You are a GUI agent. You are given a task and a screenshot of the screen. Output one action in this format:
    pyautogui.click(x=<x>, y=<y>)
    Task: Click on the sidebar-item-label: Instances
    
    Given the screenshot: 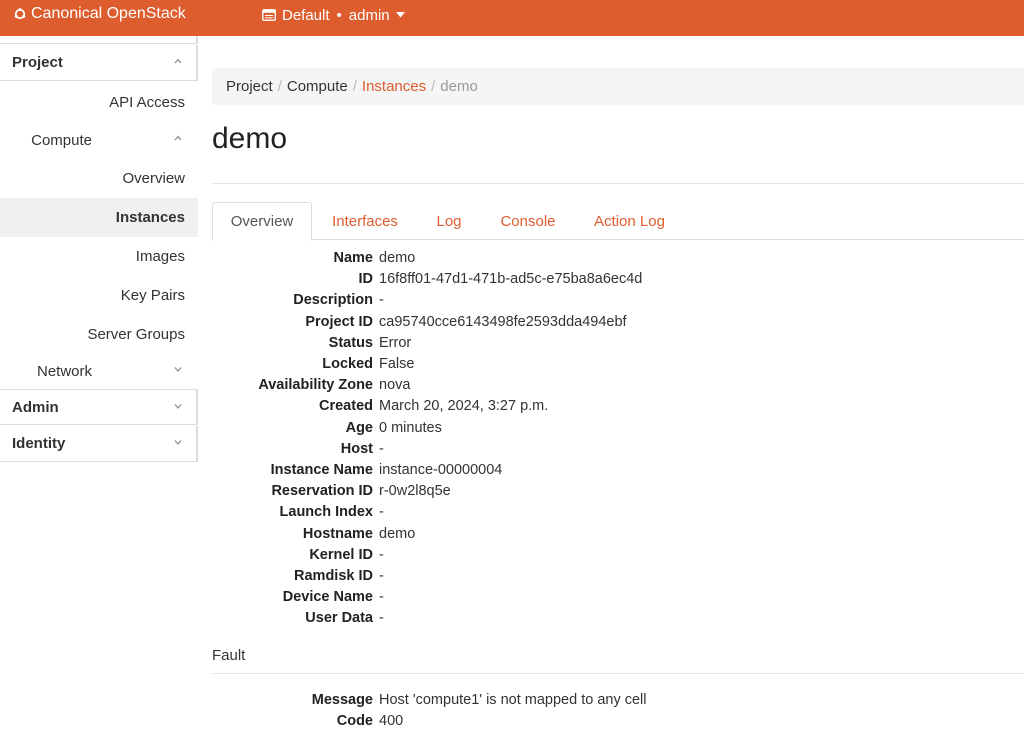 What is the action you would take?
    pyautogui.click(x=150, y=217)
    